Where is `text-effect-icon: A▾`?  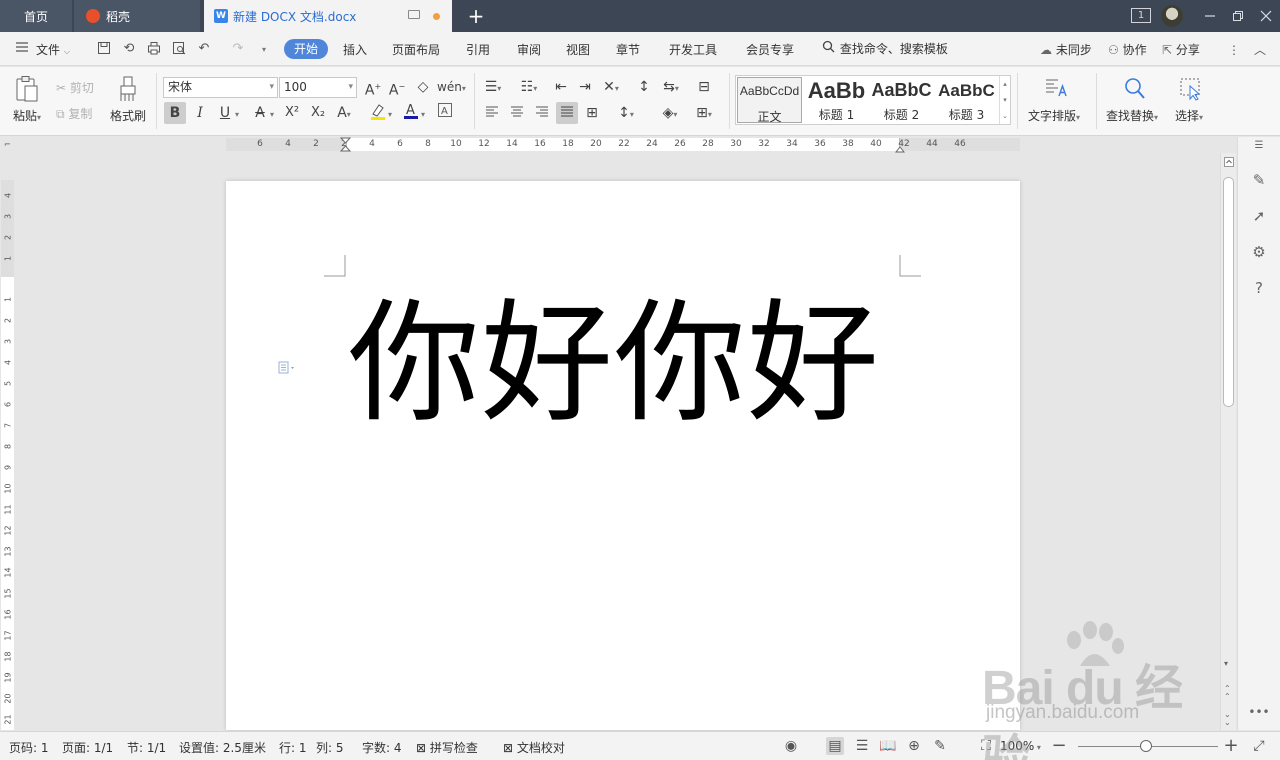
text-effect-icon: A▾ is located at coordinates (344, 113).